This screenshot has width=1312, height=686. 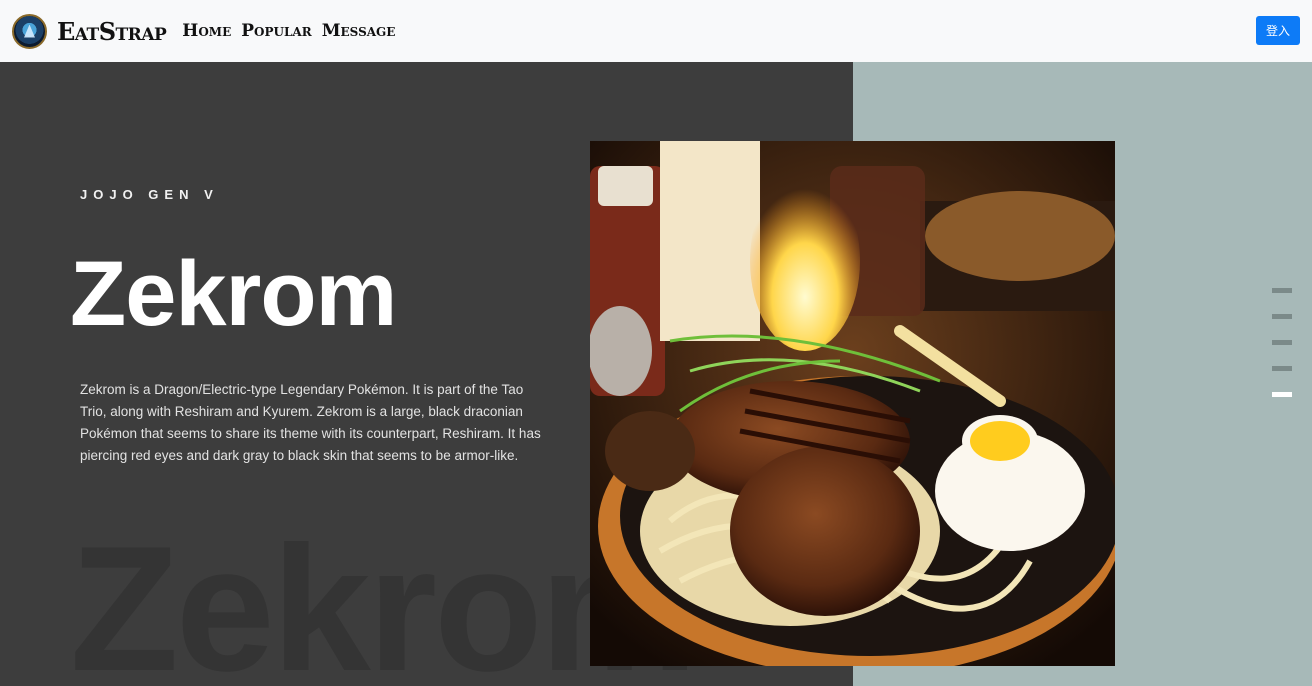 What do you see at coordinates (112, 31) in the screenshot?
I see `brand-name: EatStrap` at bounding box center [112, 31].